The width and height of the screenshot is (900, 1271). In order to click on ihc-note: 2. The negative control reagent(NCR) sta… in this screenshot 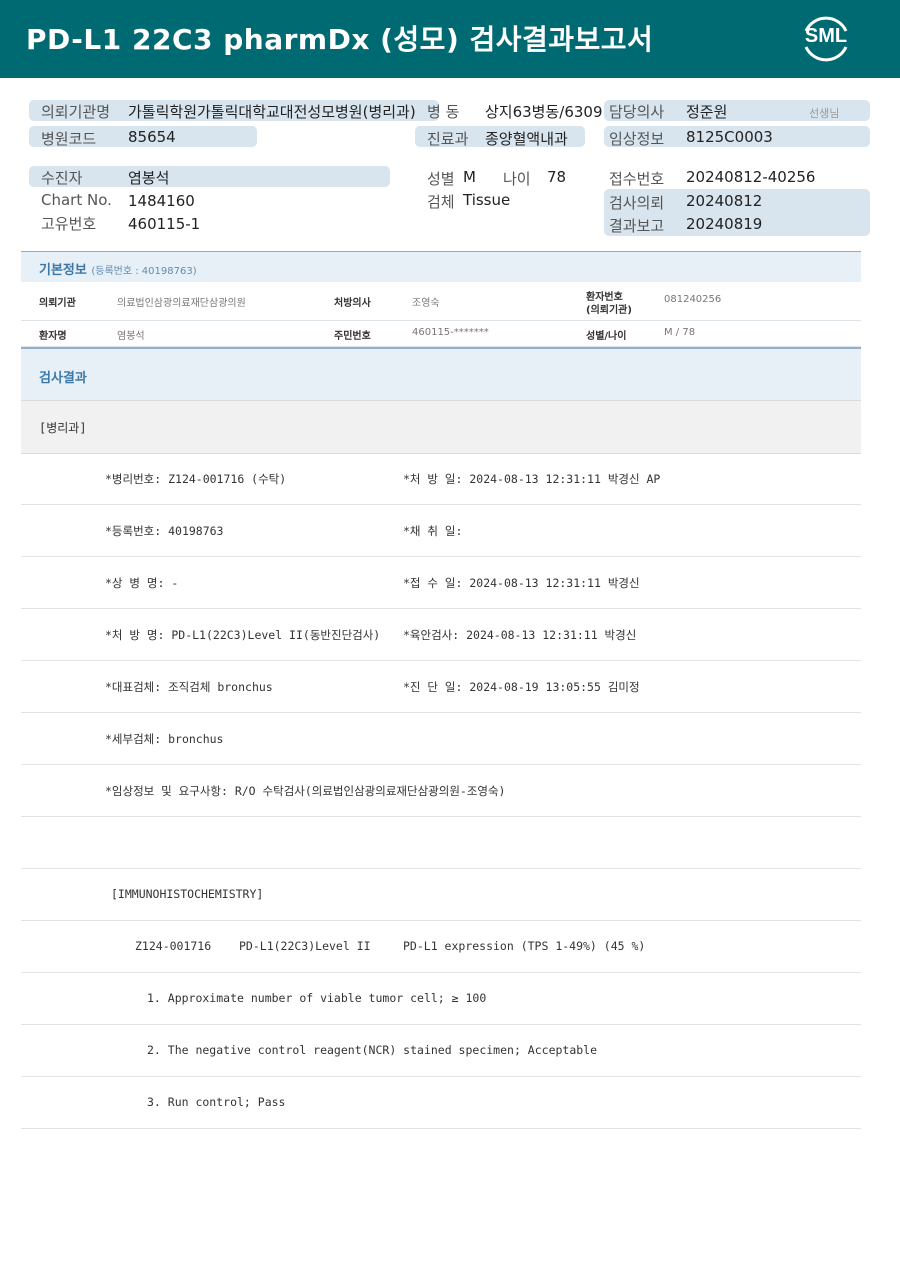, I will do `click(372, 1050)`.